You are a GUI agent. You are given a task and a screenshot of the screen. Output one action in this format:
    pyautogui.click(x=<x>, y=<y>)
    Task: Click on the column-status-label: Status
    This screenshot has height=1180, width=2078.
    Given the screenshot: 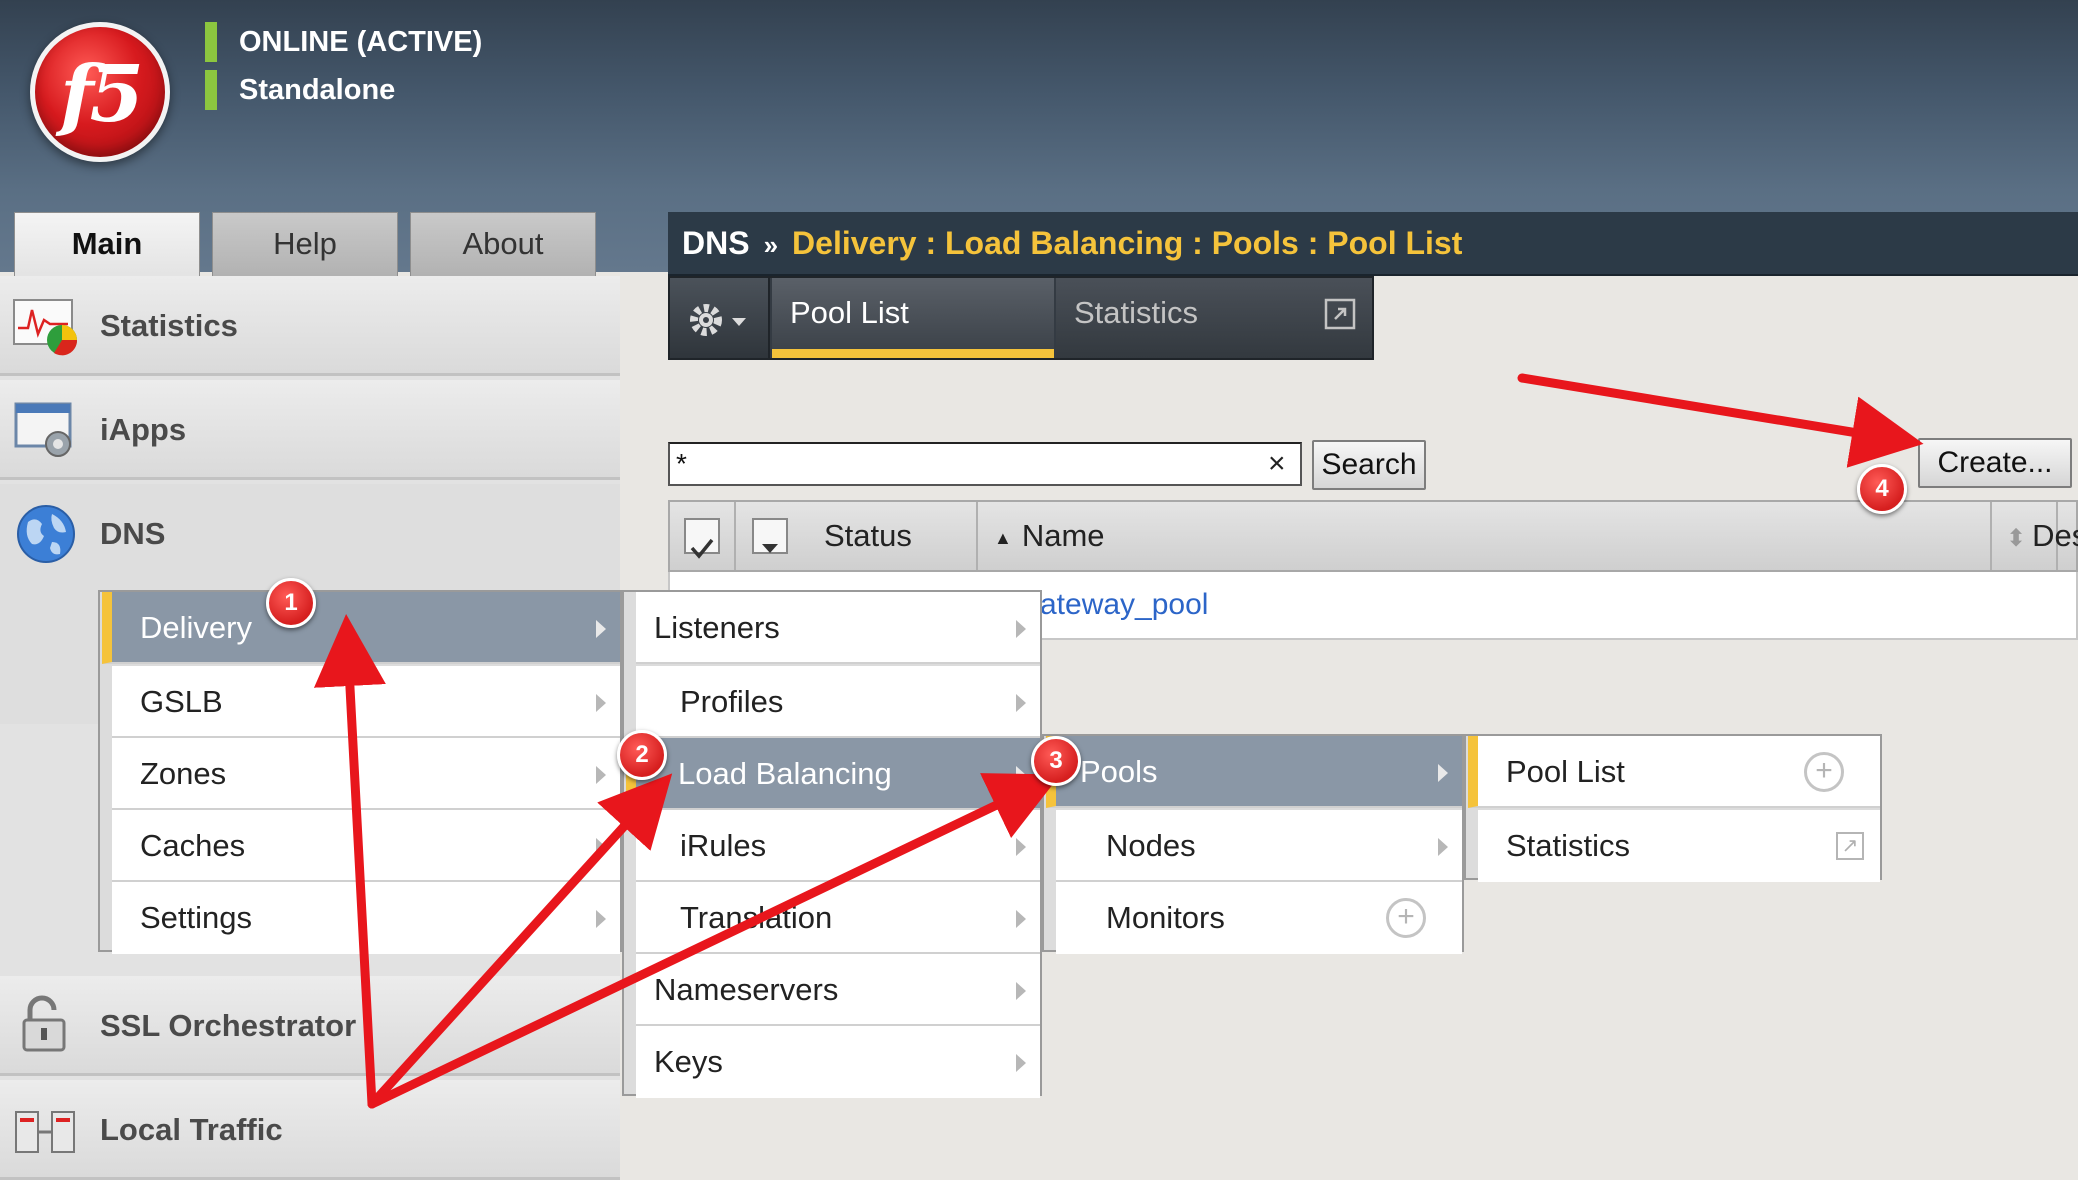 What is the action you would take?
    pyautogui.click(x=868, y=535)
    